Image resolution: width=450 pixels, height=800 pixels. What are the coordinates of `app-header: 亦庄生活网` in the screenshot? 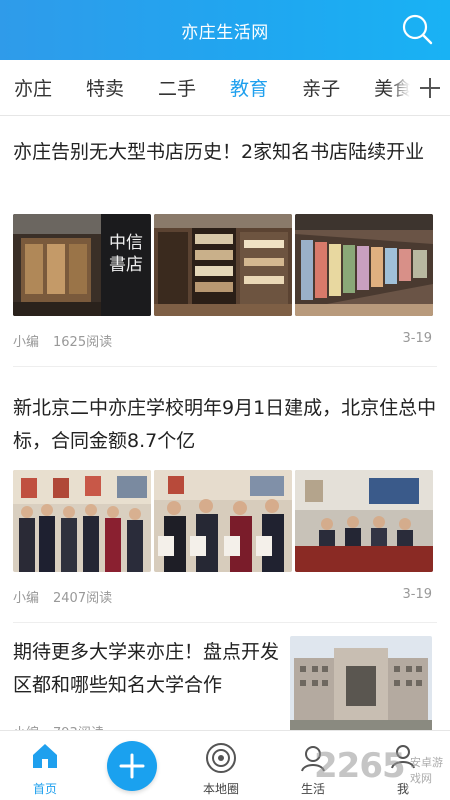 It's located at (225, 30).